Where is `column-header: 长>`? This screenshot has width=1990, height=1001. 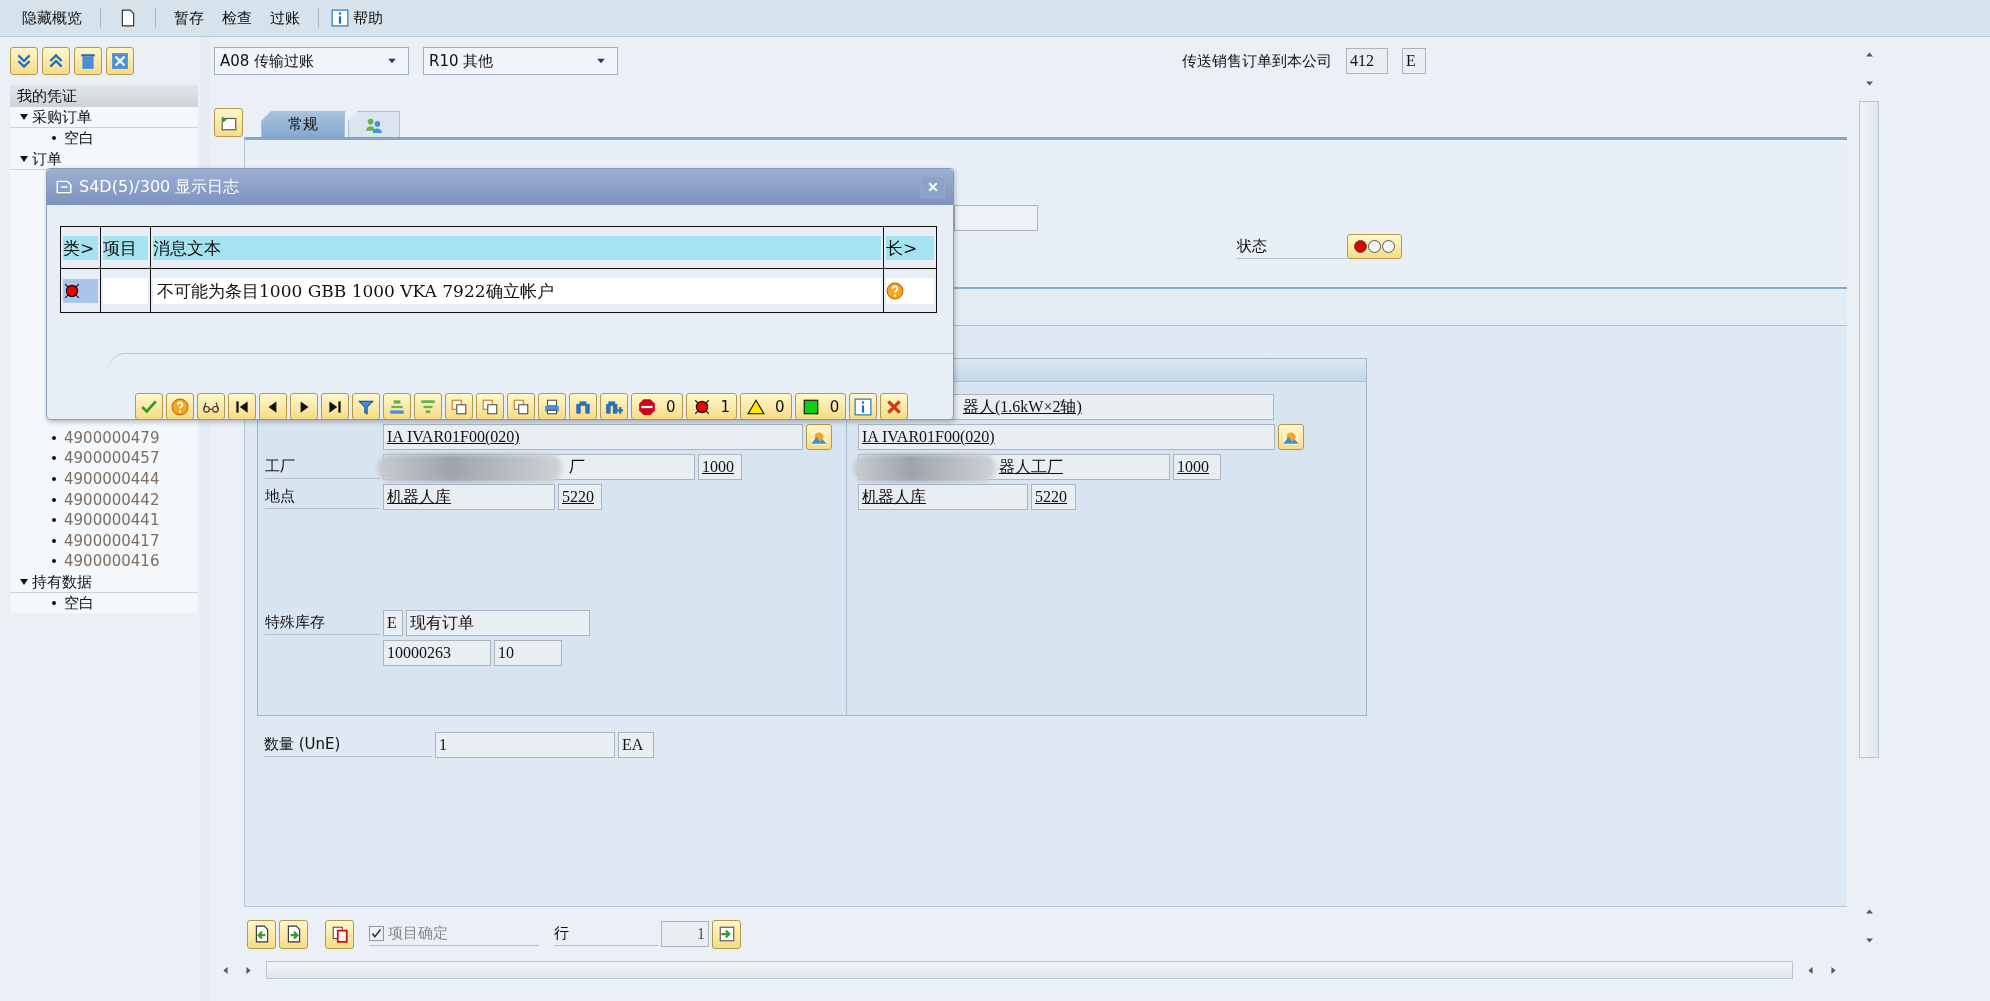 column-header: 长> is located at coordinates (910, 247).